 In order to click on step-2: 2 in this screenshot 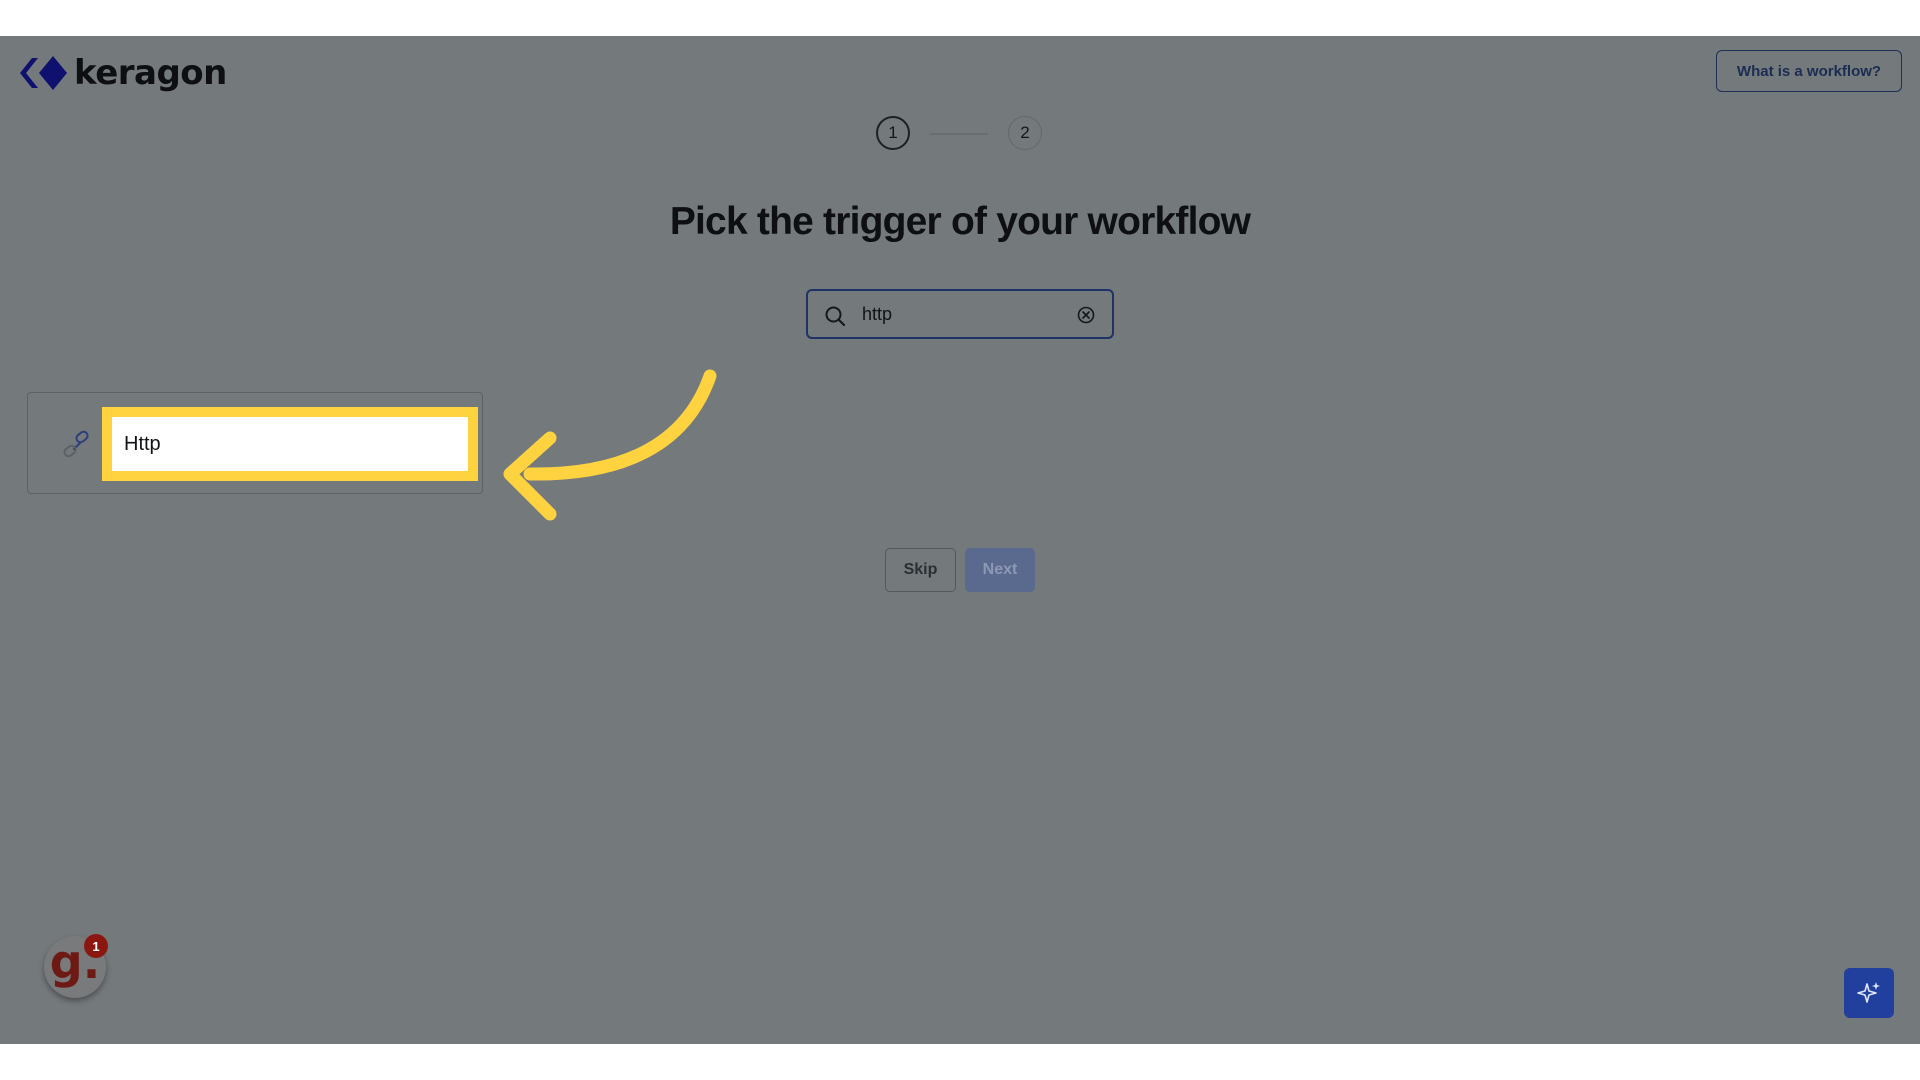, I will do `click(1025, 133)`.